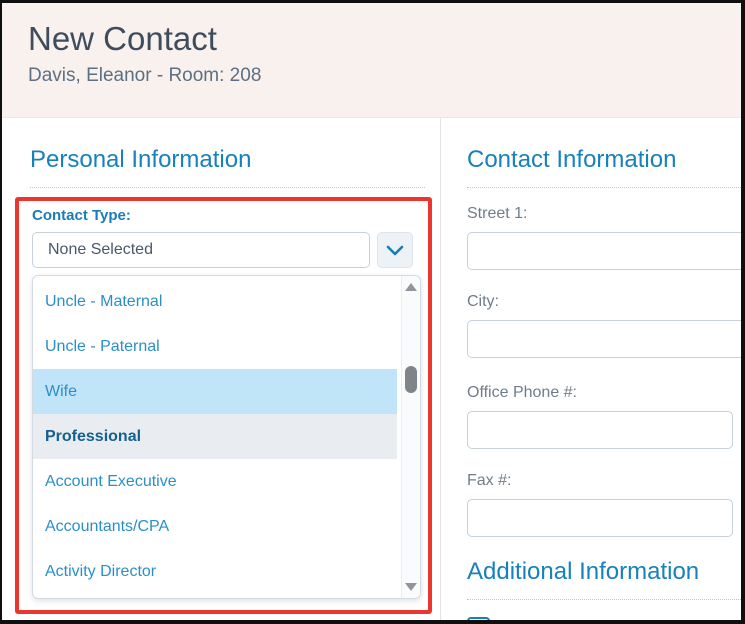 This screenshot has width=745, height=624. I want to click on dropdown-group-header-professional: Professional, so click(215, 436).